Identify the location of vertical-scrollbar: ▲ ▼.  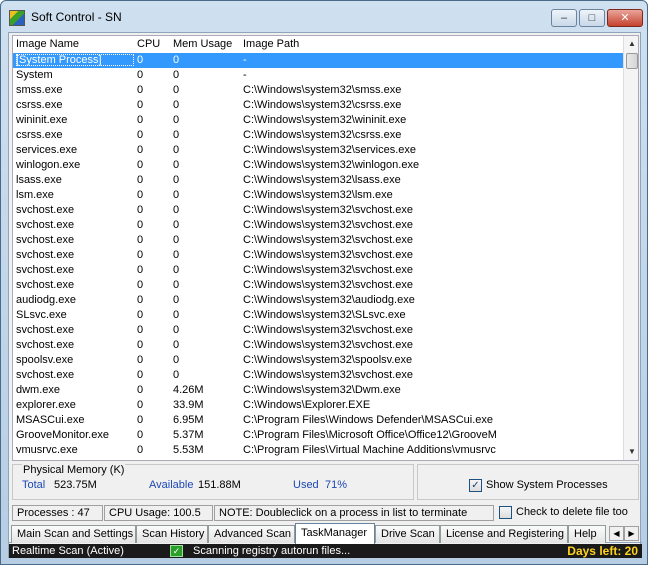
(630, 248).